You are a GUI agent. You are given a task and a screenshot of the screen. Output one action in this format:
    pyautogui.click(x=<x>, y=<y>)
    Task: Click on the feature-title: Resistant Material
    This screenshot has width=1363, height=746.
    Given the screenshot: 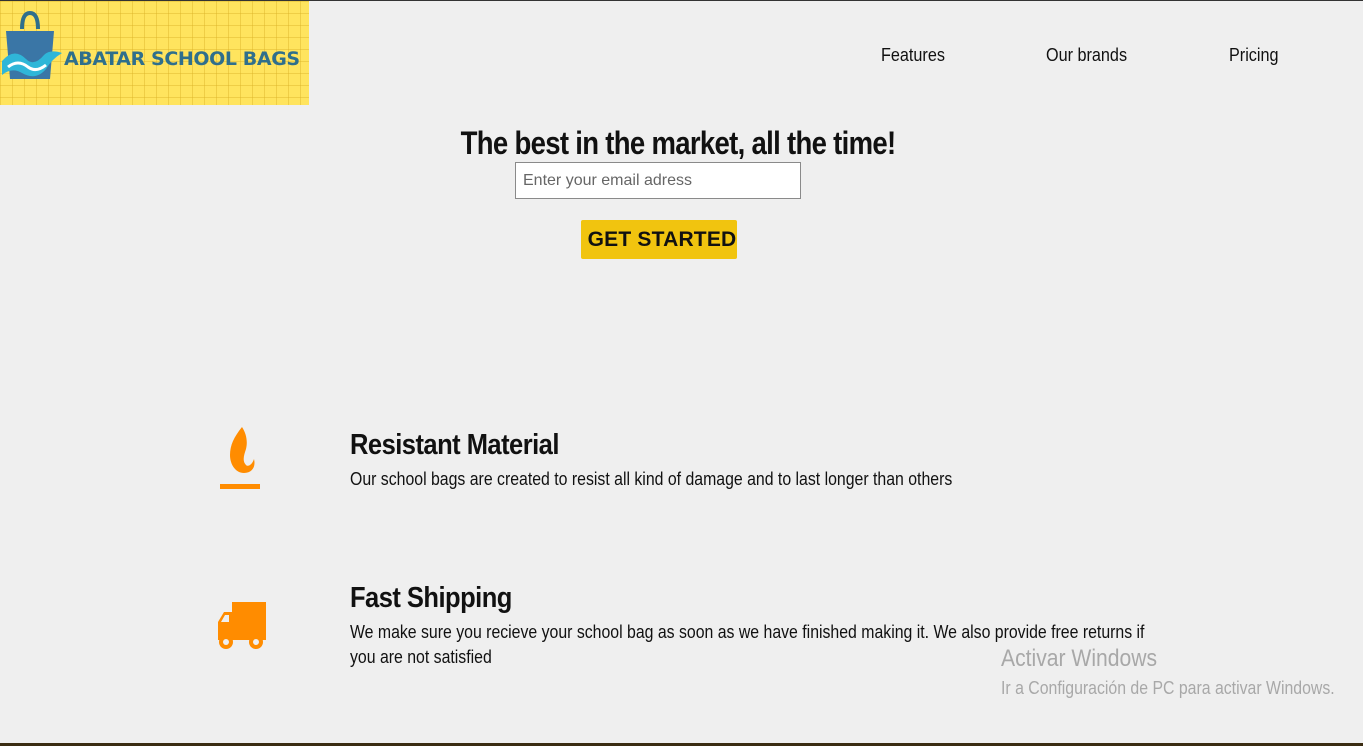 What is the action you would take?
    pyautogui.click(x=454, y=445)
    